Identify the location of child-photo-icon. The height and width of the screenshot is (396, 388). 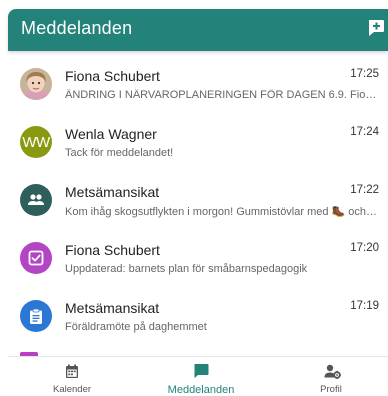
(36, 84).